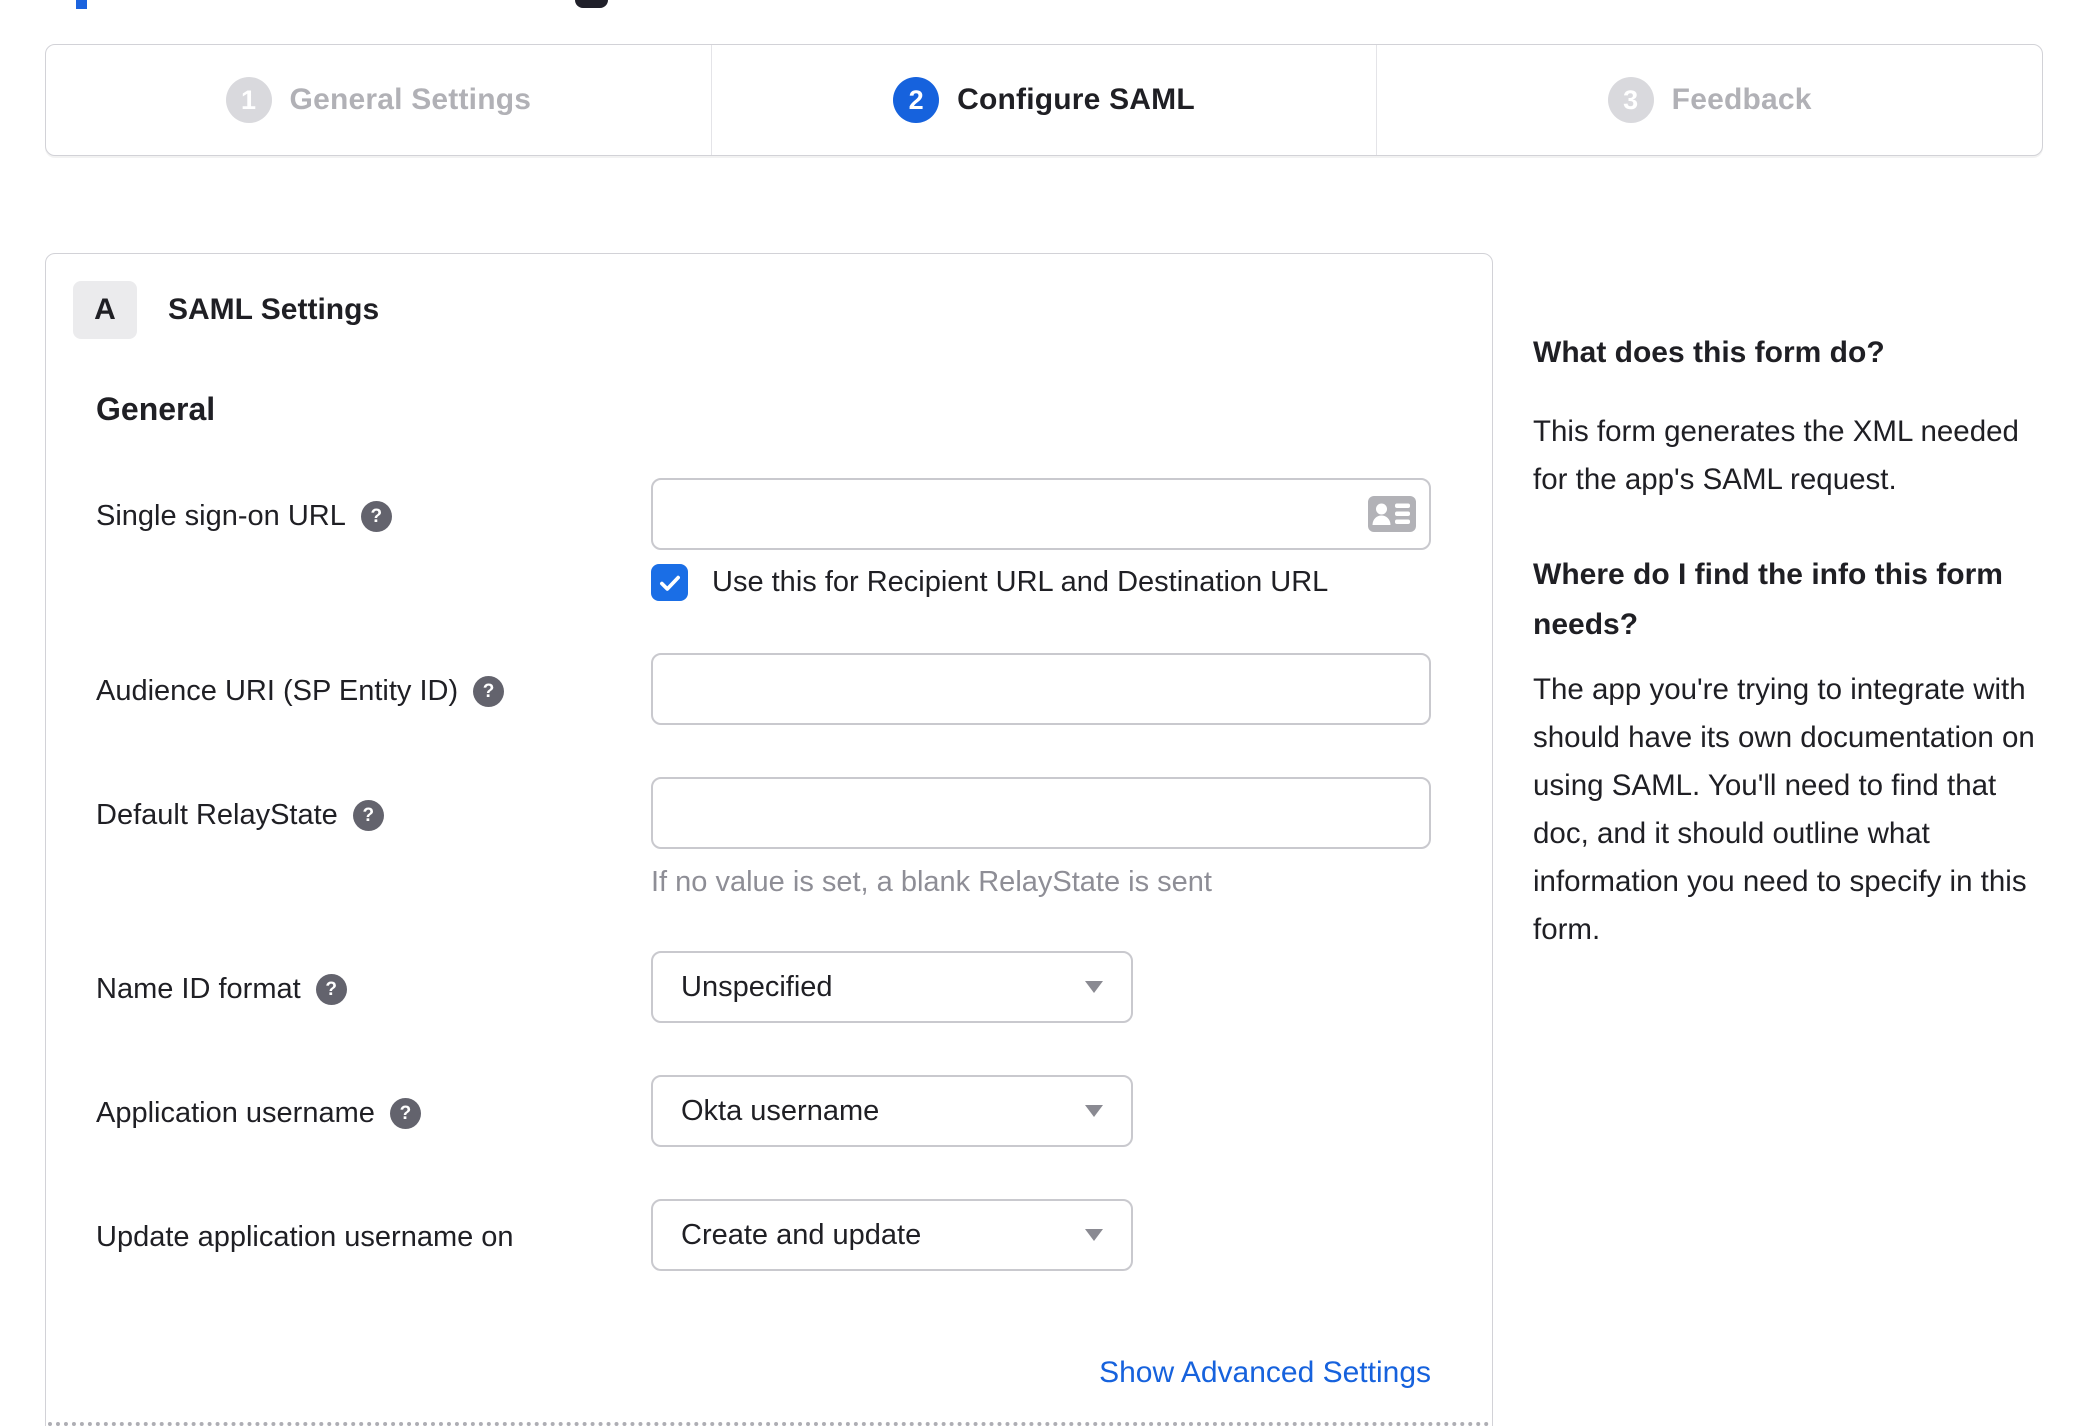 The image size is (2092, 1426). Describe the element at coordinates (274, 309) in the screenshot. I see `panel-title: SAML Settings` at that location.